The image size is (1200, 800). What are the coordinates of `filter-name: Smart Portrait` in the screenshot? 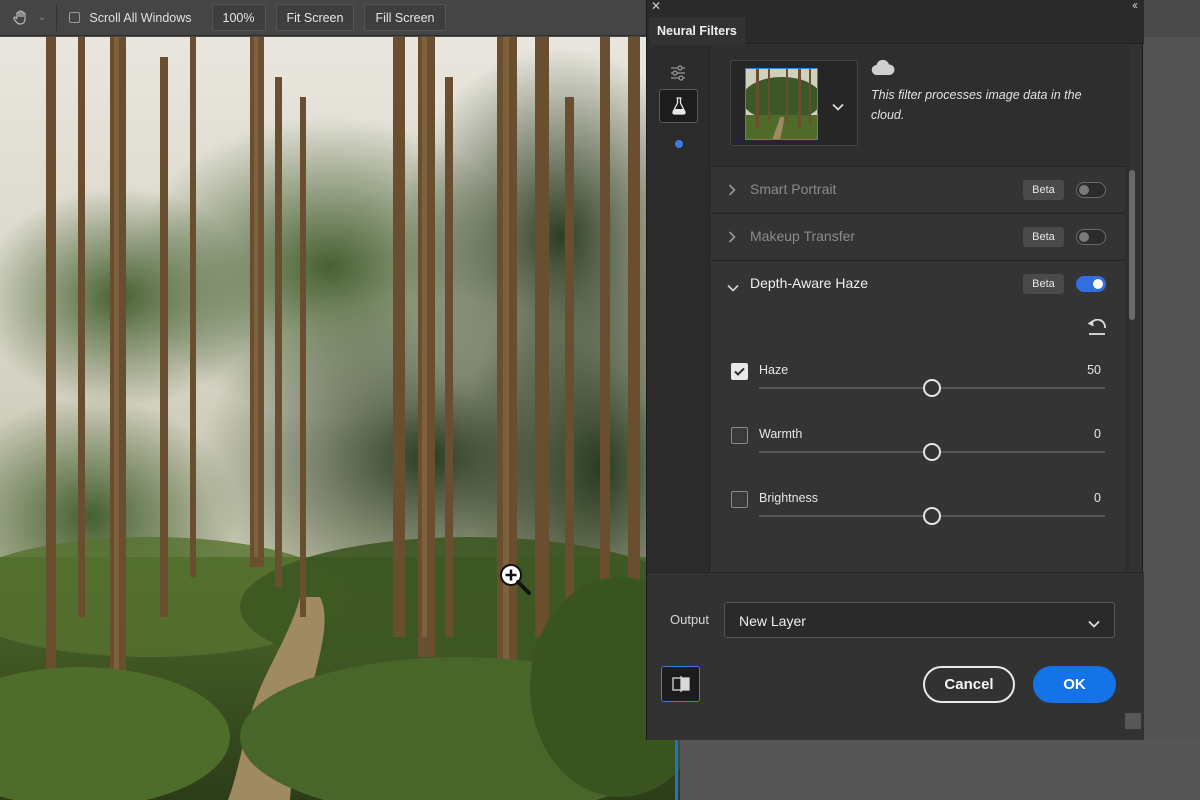 It's located at (793, 189).